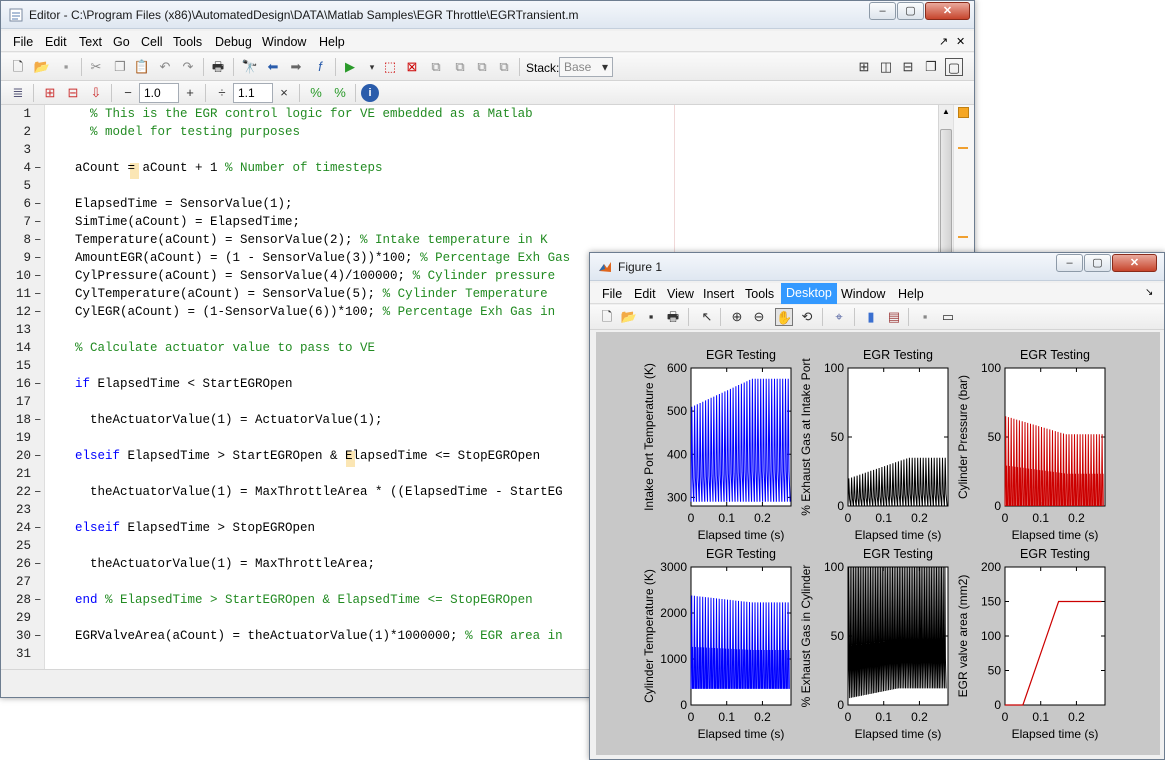  I want to click on new-figure-icon: 🗋, so click(607, 317).